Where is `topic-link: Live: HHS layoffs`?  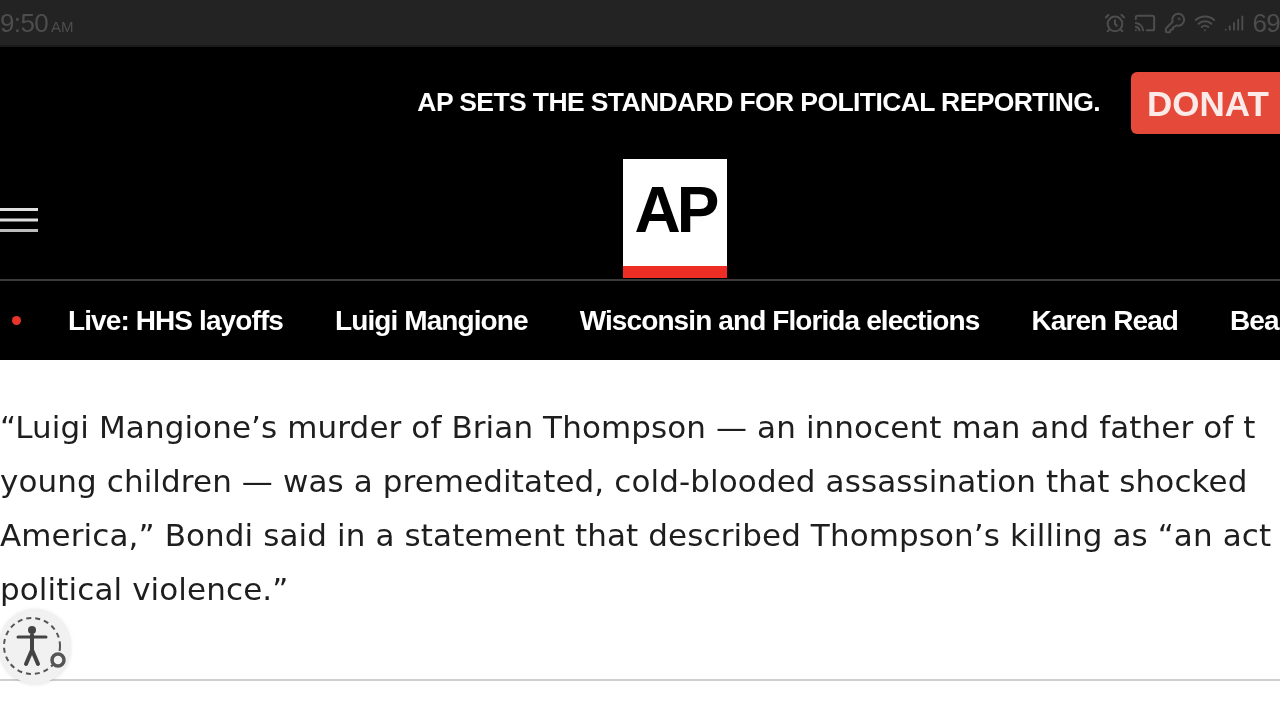 topic-link: Live: HHS layoffs is located at coordinates (175, 320).